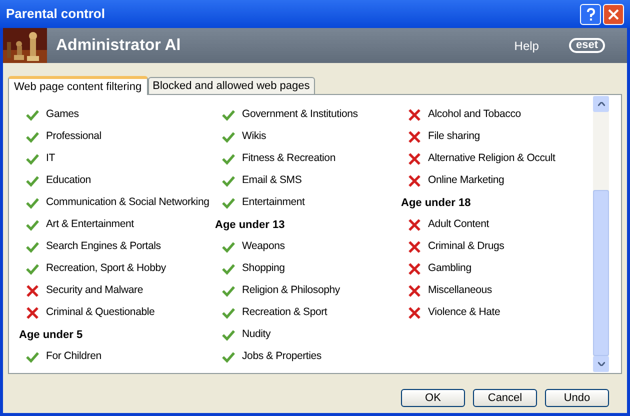 The width and height of the screenshot is (630, 416). What do you see at coordinates (263, 246) in the screenshot?
I see `category-label: Weapons` at bounding box center [263, 246].